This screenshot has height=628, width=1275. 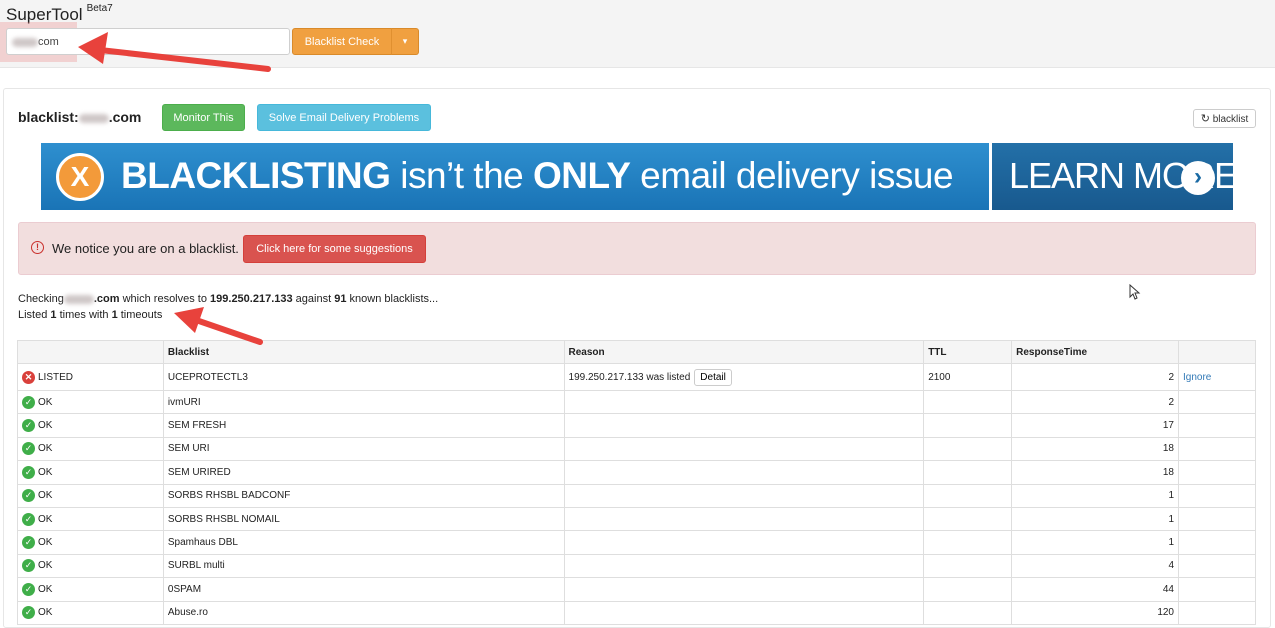 I want to click on table-row: ✓ OK Abuse.ro 120, so click(x=636, y=612).